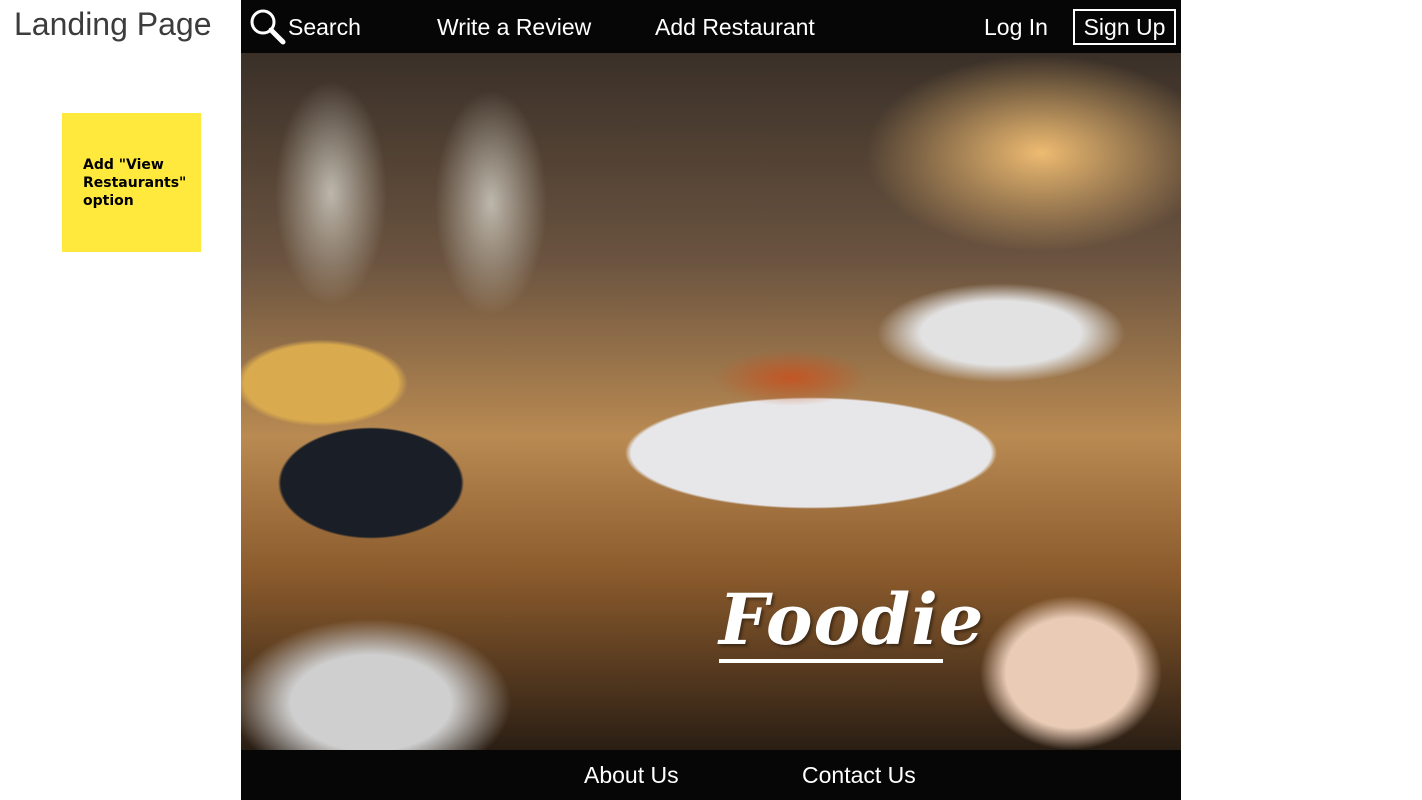 This screenshot has width=1422, height=800. What do you see at coordinates (631, 775) in the screenshot?
I see `about-us-link: About Us` at bounding box center [631, 775].